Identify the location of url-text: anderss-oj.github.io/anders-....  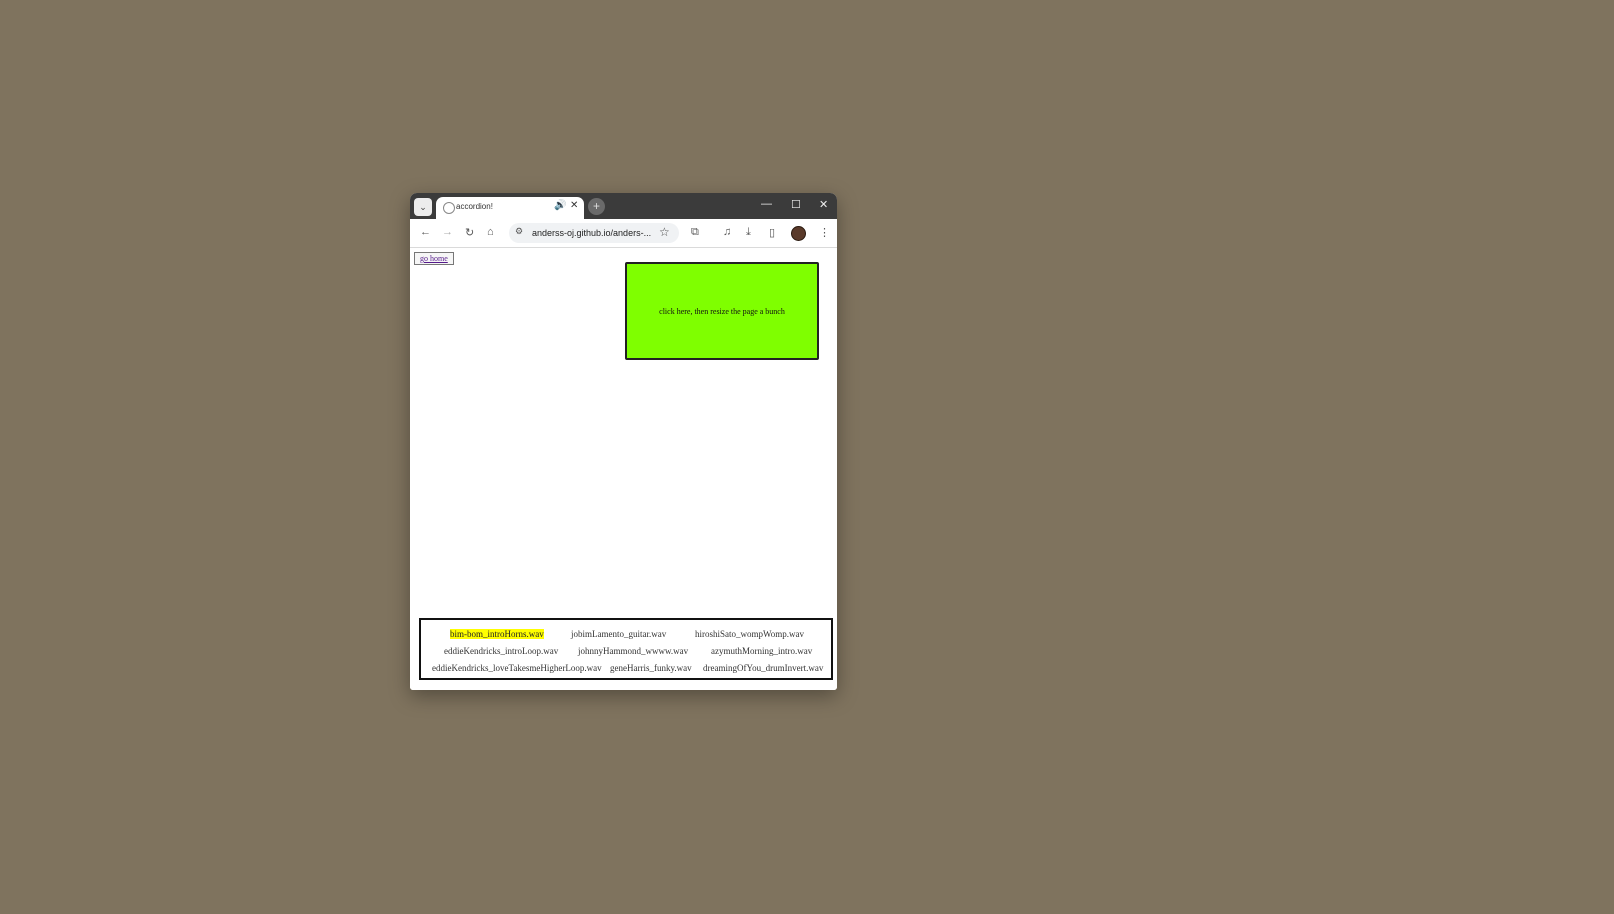
(591, 233).